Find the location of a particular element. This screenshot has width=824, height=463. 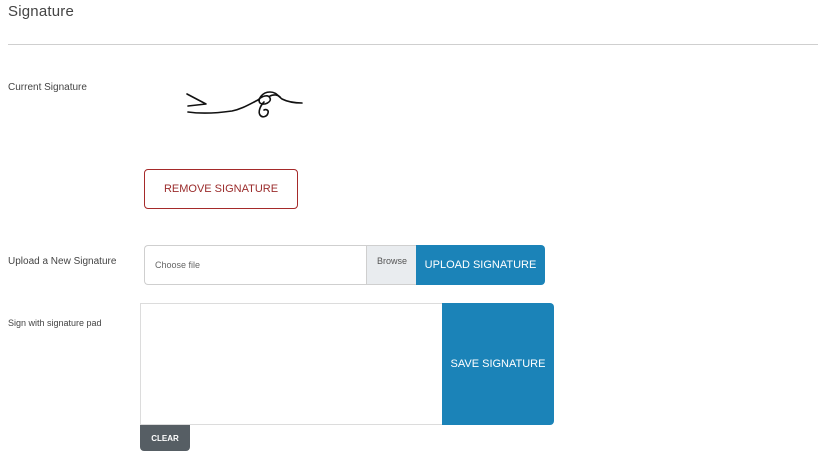

current-signature-label: Current Signature is located at coordinates (47, 87).